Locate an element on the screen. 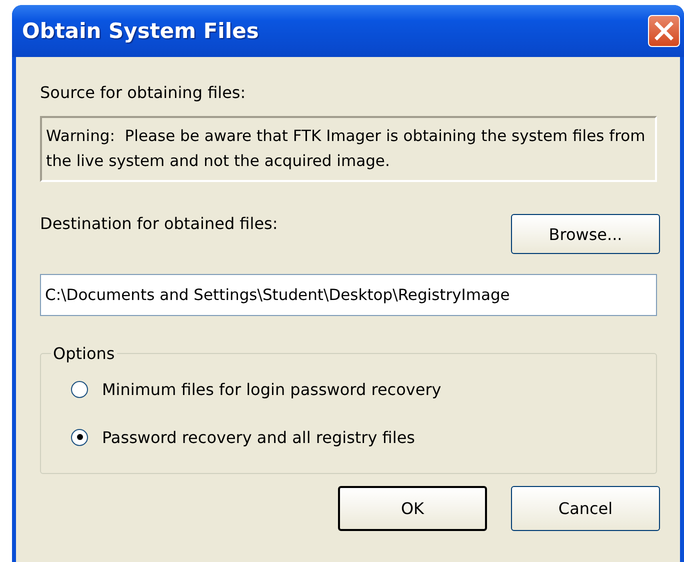 The image size is (684, 562). destination-label: Destination for obtained files: is located at coordinates (159, 223).